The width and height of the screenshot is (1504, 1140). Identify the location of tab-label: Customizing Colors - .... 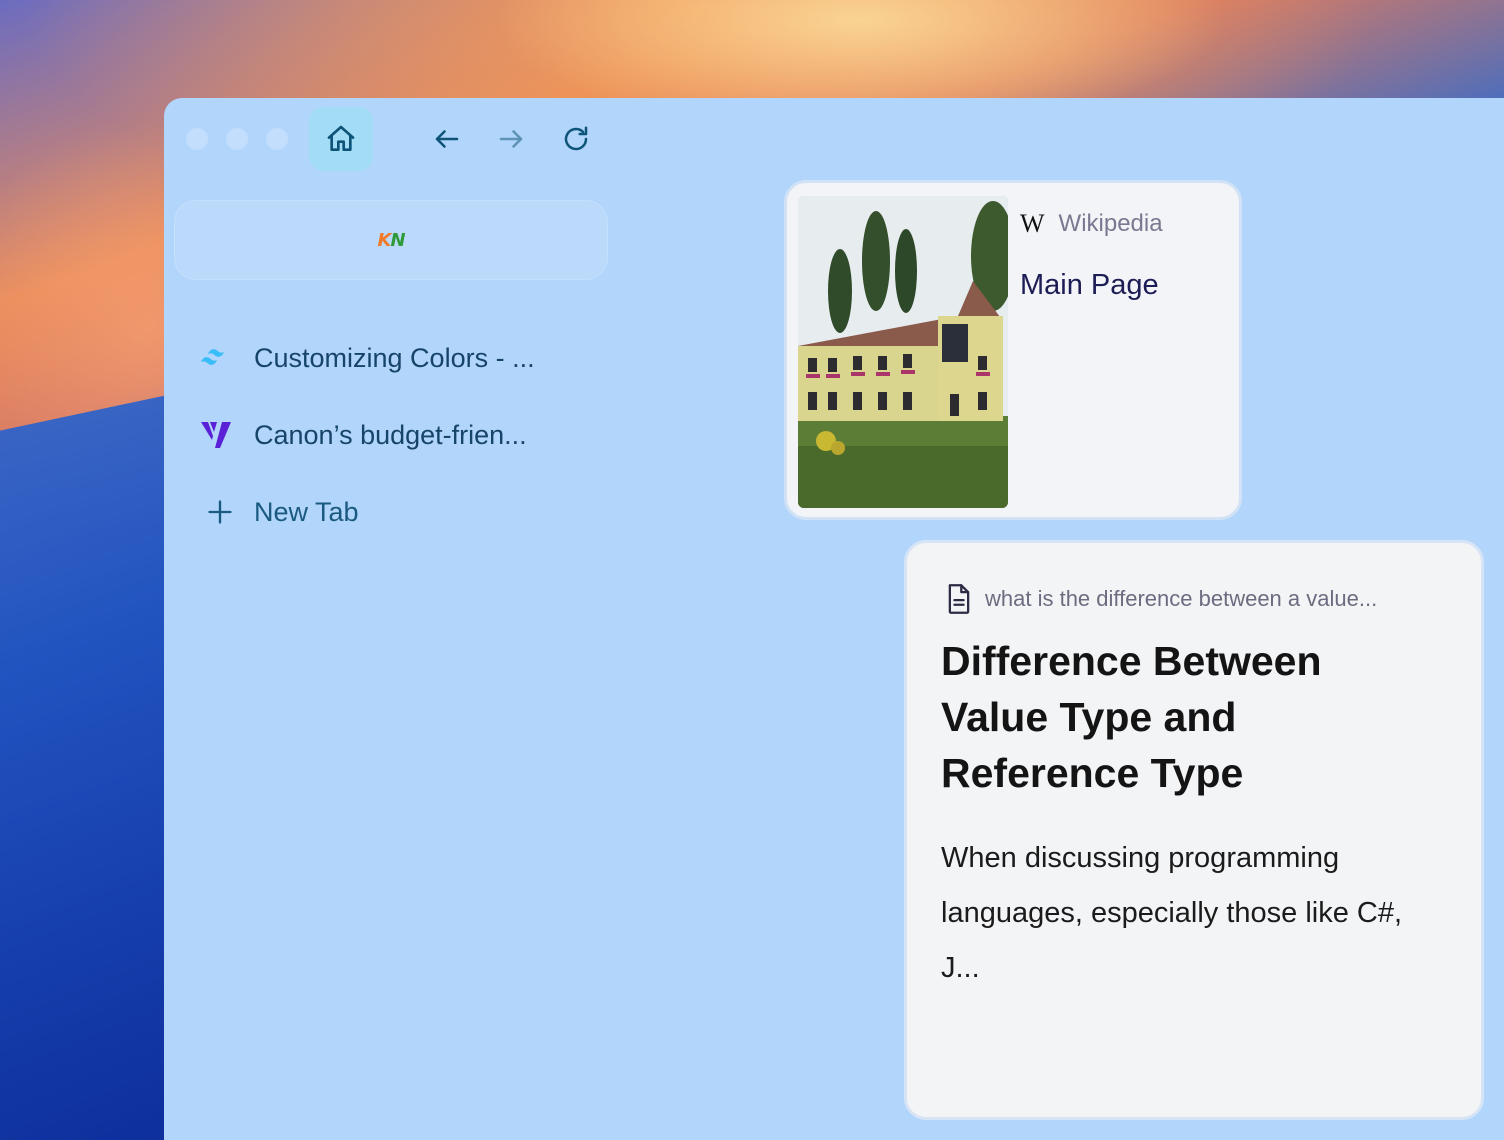
(394, 357).